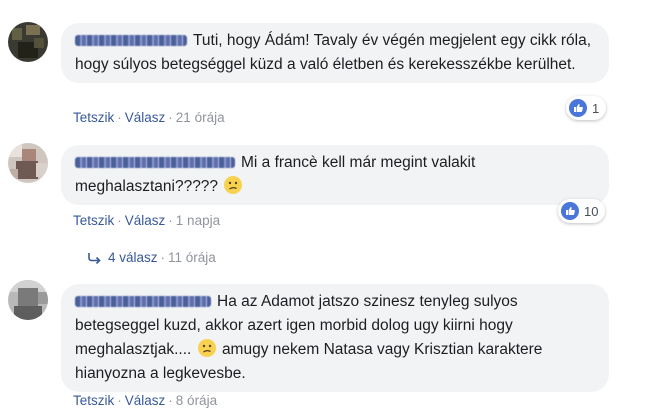 The image size is (650, 411). I want to click on view-replies-link: 4 válasz · 11 órája, so click(152, 258).